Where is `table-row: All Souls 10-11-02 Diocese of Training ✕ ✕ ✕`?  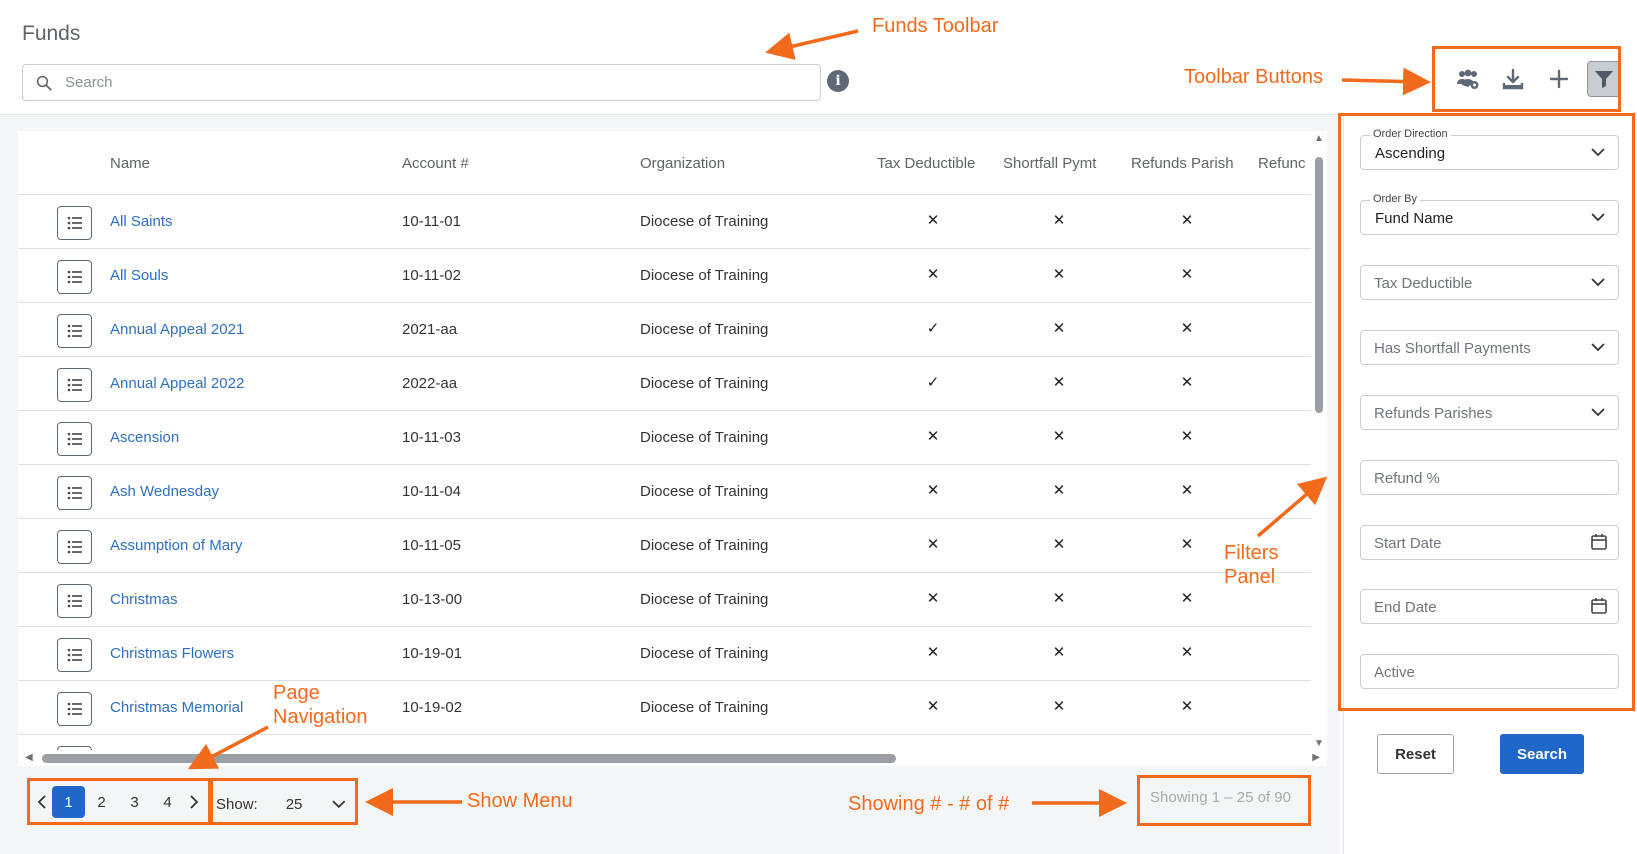
table-row: All Souls 10-11-02 Diocese of Training ✕ ✕ ✕ is located at coordinates (664, 276).